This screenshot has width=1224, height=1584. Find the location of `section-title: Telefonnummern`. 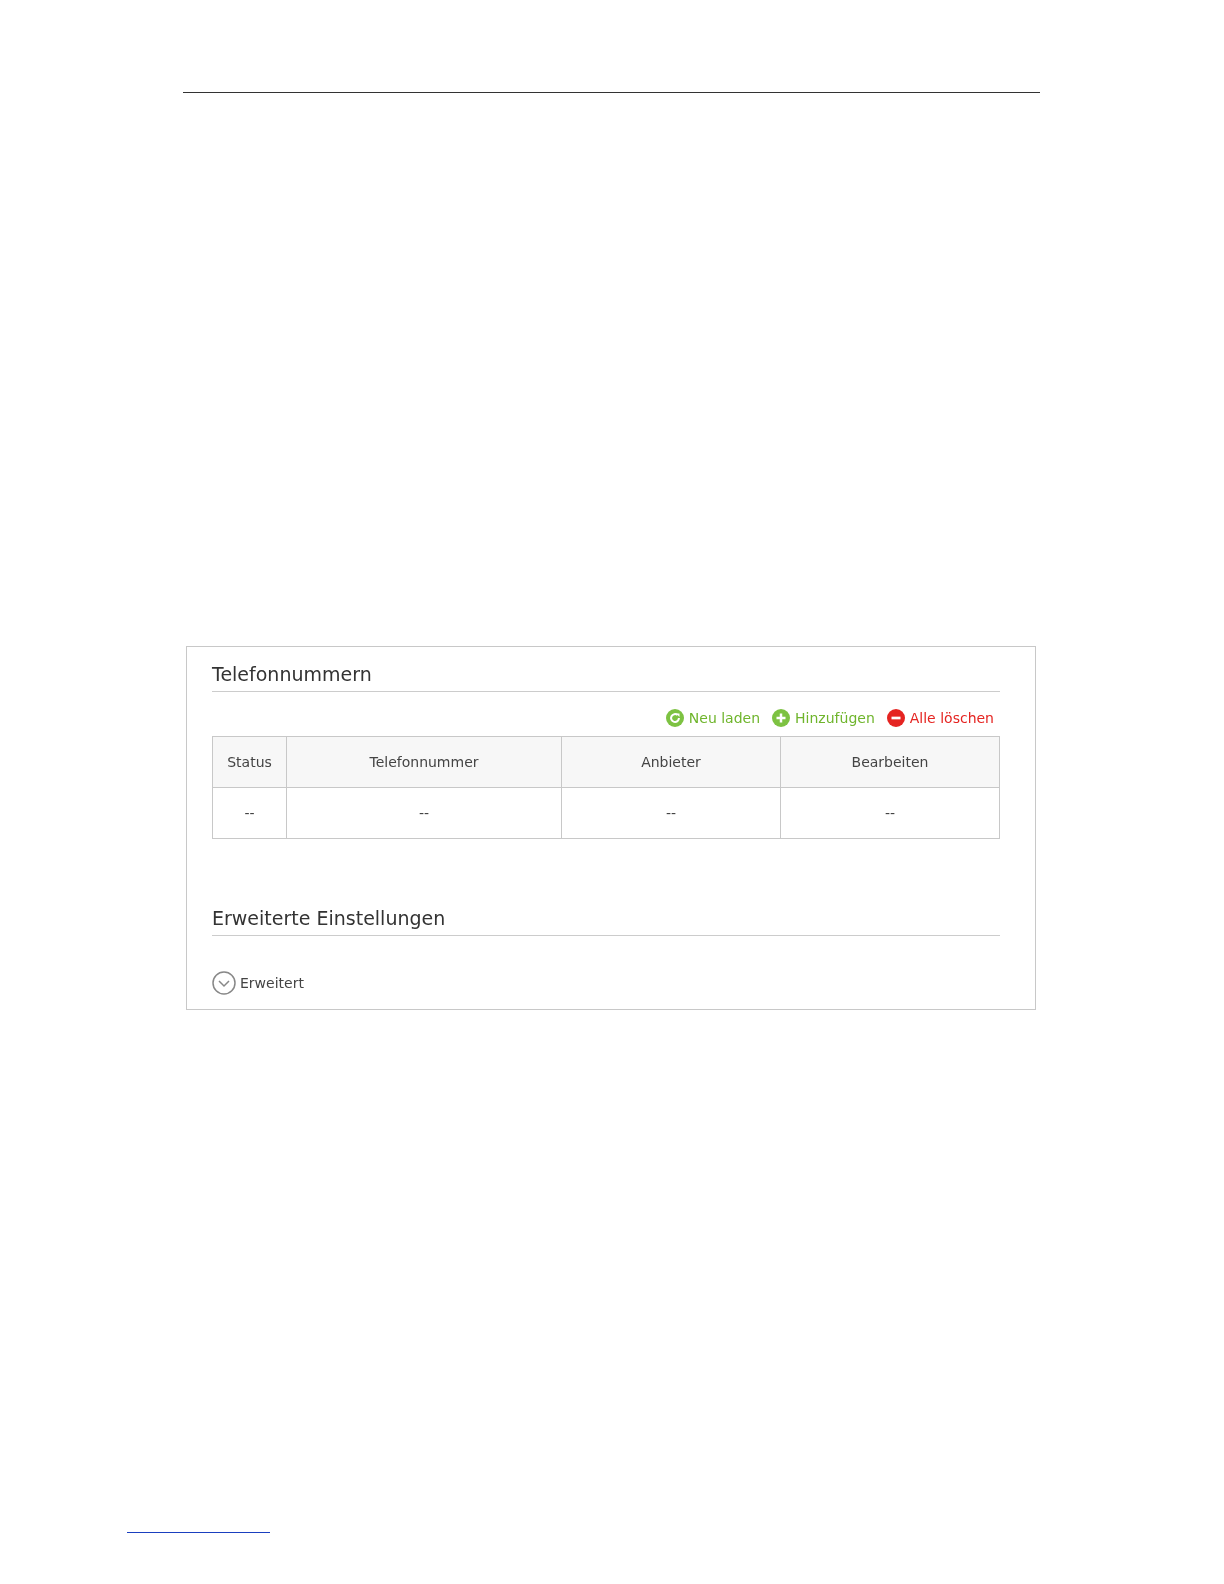

section-title: Telefonnummern is located at coordinates (292, 674).